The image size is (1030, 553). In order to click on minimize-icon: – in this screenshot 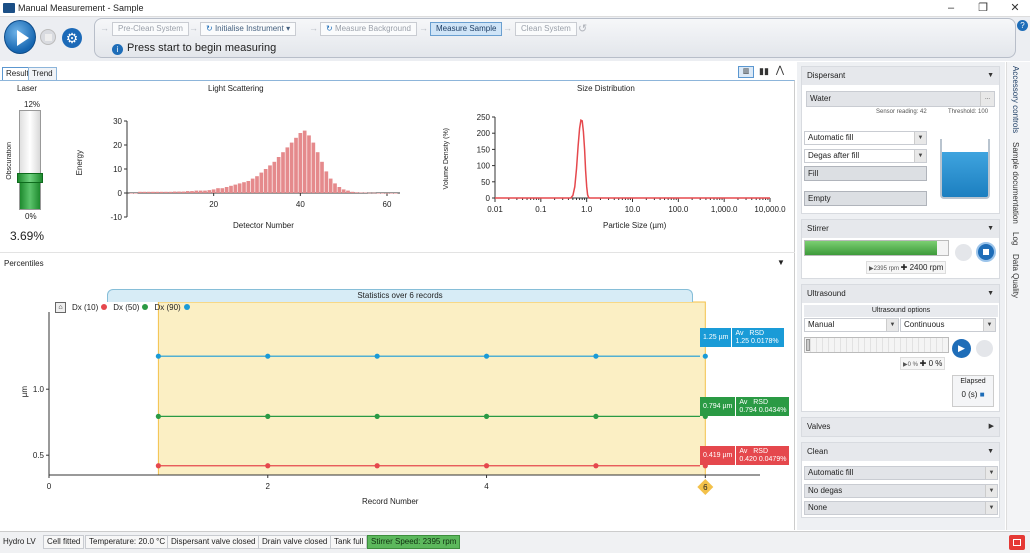, I will do `click(951, 8)`.